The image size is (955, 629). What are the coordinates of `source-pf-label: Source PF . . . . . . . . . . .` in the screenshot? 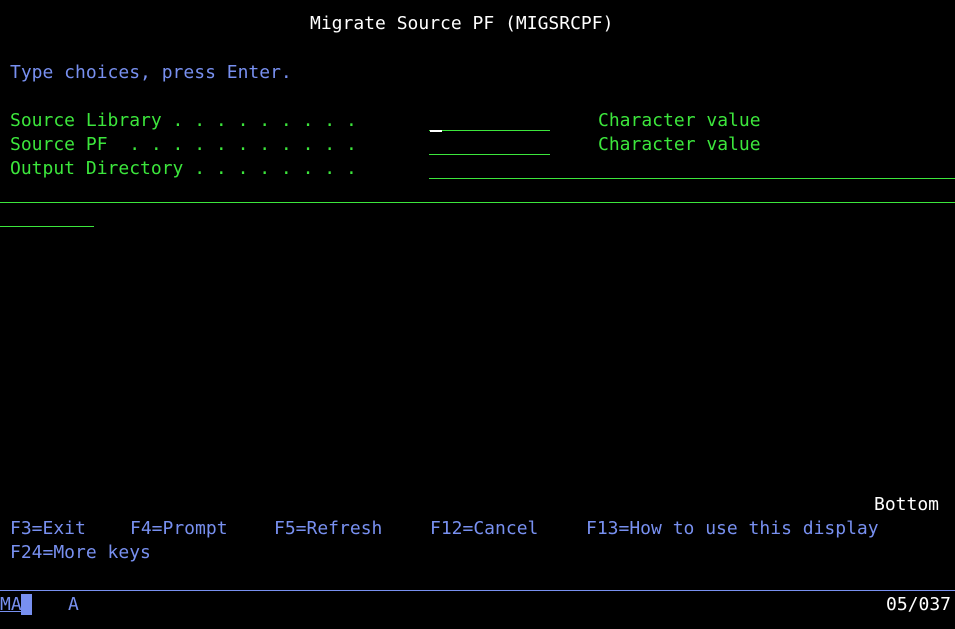 It's located at (183, 144).